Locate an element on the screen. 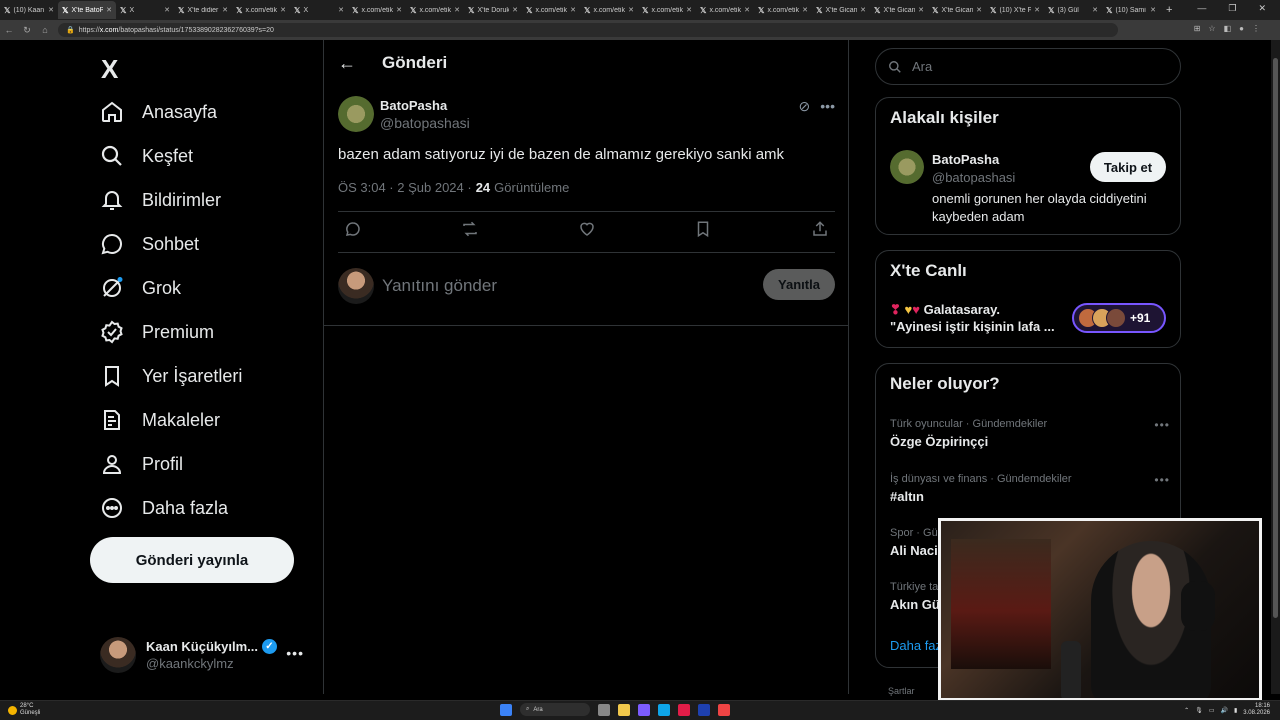 The image size is (1280, 720). discord-icon is located at coordinates (644, 709).